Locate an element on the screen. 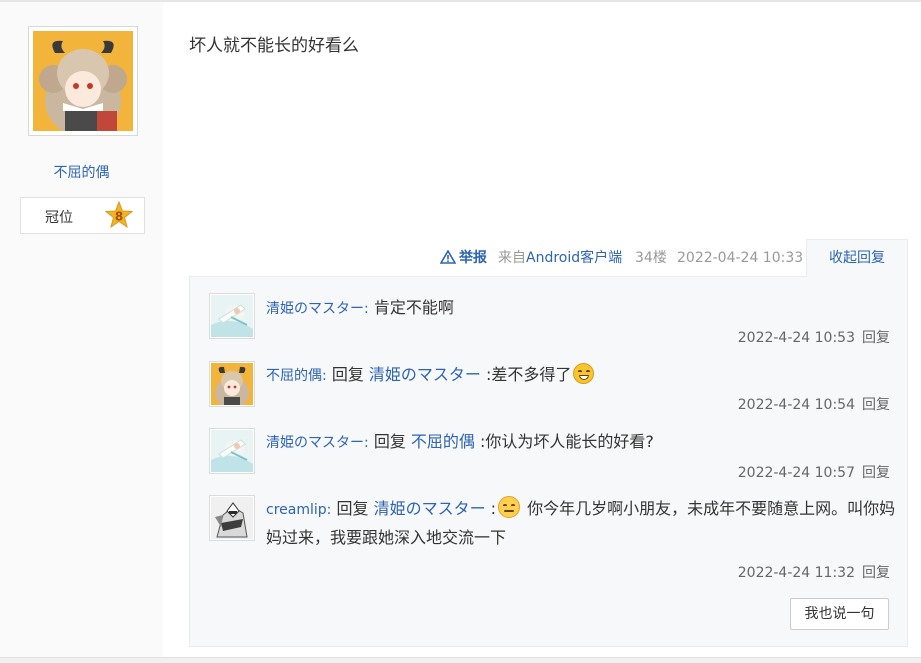 This screenshot has height=663, width=921. reply-content: 清姫のマスター: 回复 不屈的偶 :你认为坏人能长的好看? is located at coordinates (581, 442).